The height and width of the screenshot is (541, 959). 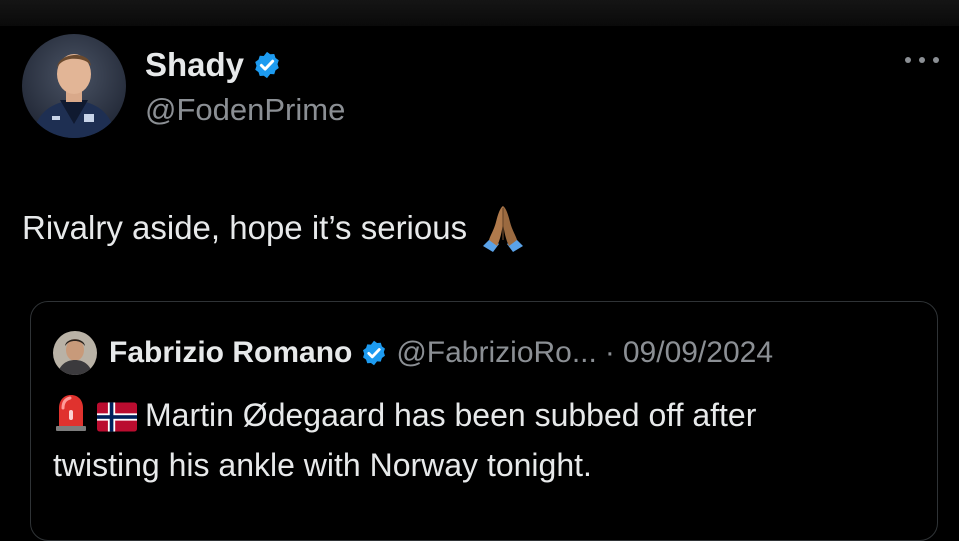 I want to click on folded-hands-icon, so click(x=503, y=228).